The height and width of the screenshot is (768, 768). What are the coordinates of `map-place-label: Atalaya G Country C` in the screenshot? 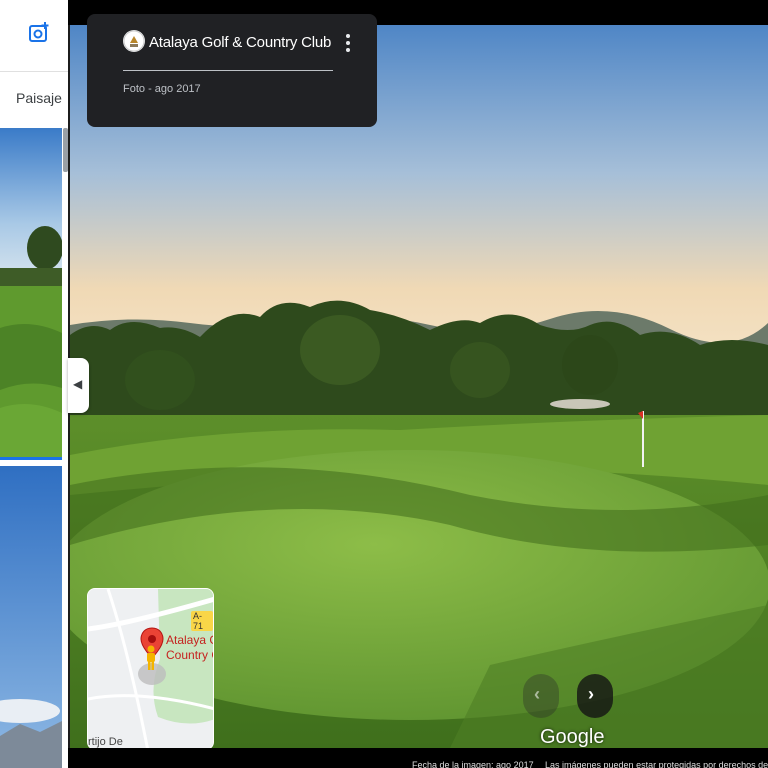 It's located at (190, 648).